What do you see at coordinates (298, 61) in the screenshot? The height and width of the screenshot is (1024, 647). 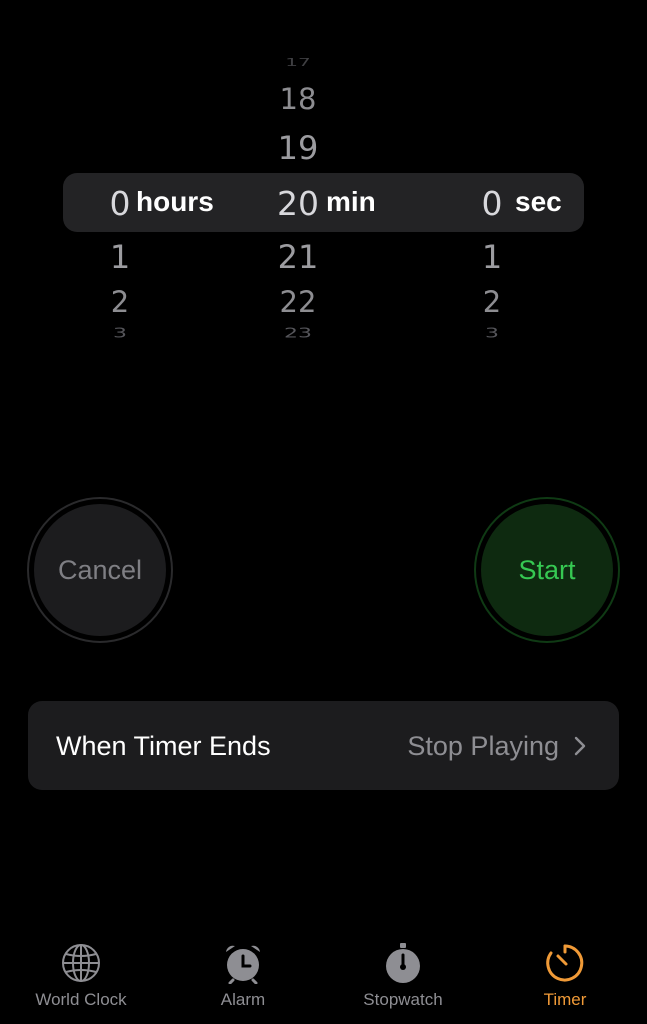 I see `minutes-option: 17` at bounding box center [298, 61].